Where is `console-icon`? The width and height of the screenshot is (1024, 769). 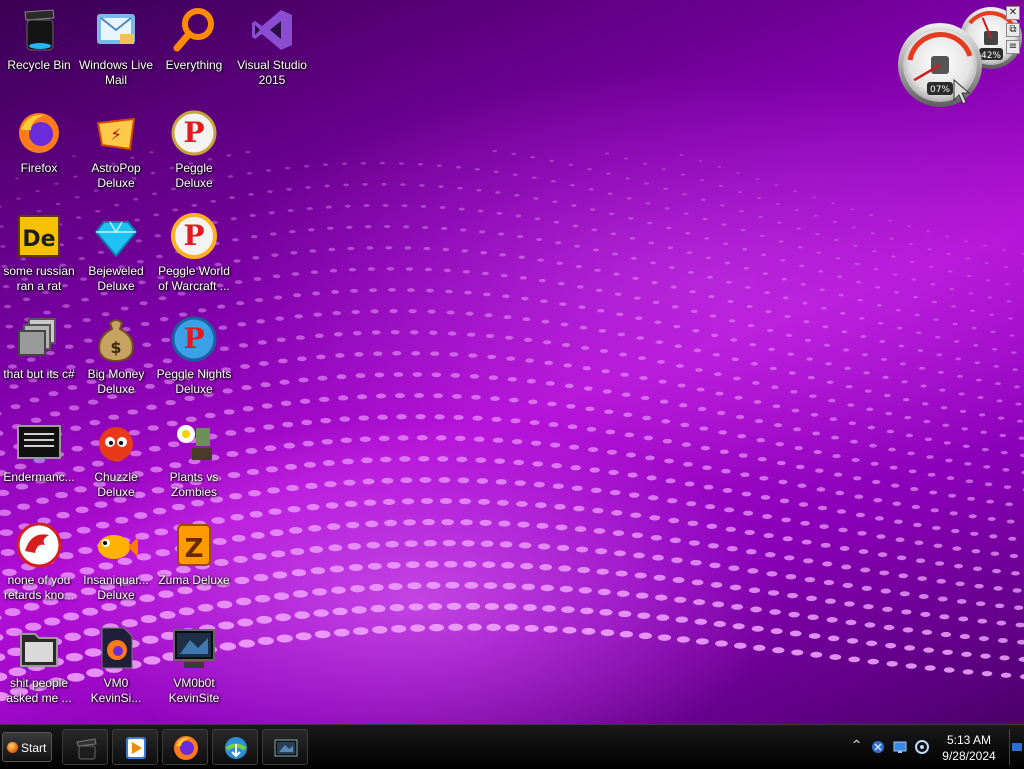
console-icon is located at coordinates (39, 442).